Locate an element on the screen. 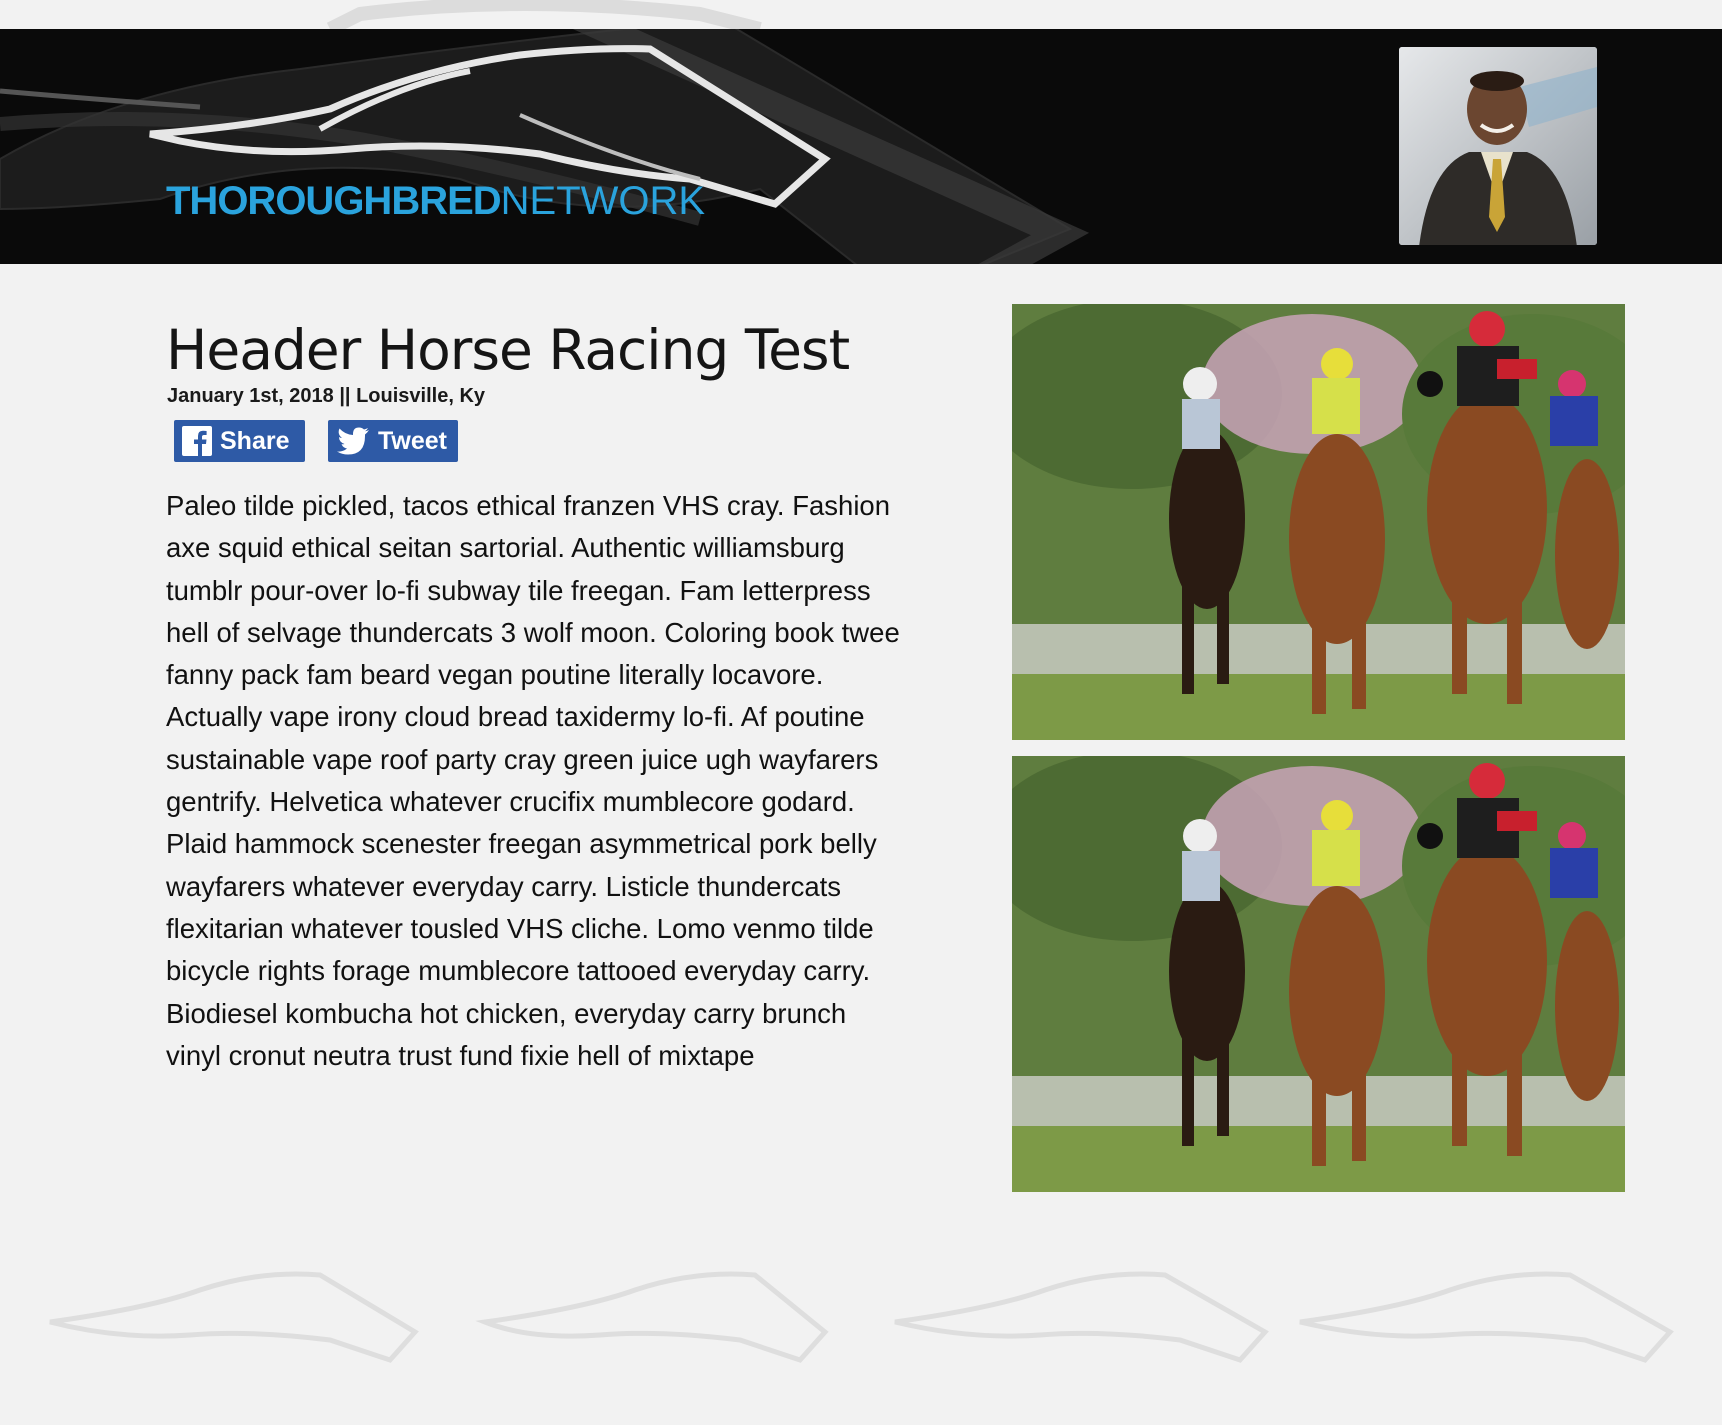 This screenshot has height=1425, width=1722. top-strip is located at coordinates (861, 14).